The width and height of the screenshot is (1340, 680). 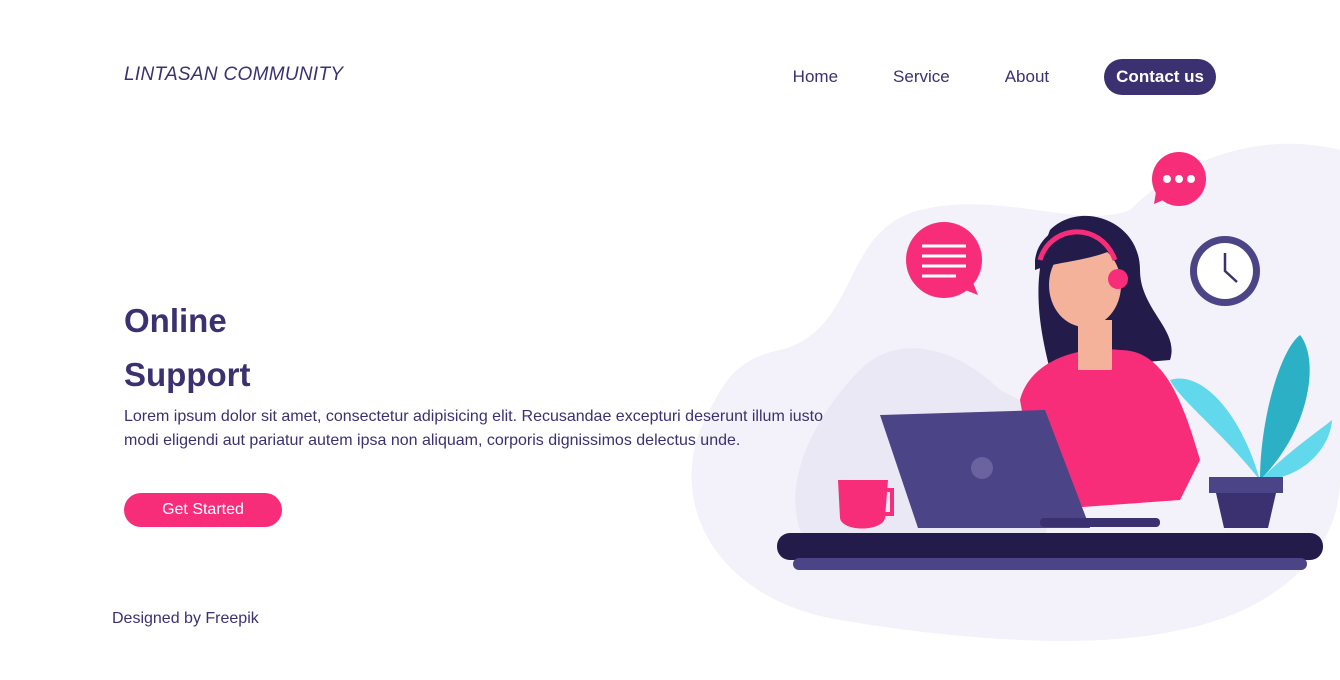 What do you see at coordinates (815, 77) in the screenshot?
I see `nav-home: Home` at bounding box center [815, 77].